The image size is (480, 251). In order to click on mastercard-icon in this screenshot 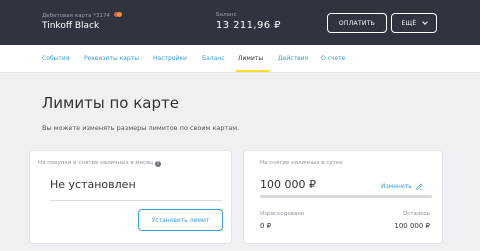, I will do `click(117, 14)`.